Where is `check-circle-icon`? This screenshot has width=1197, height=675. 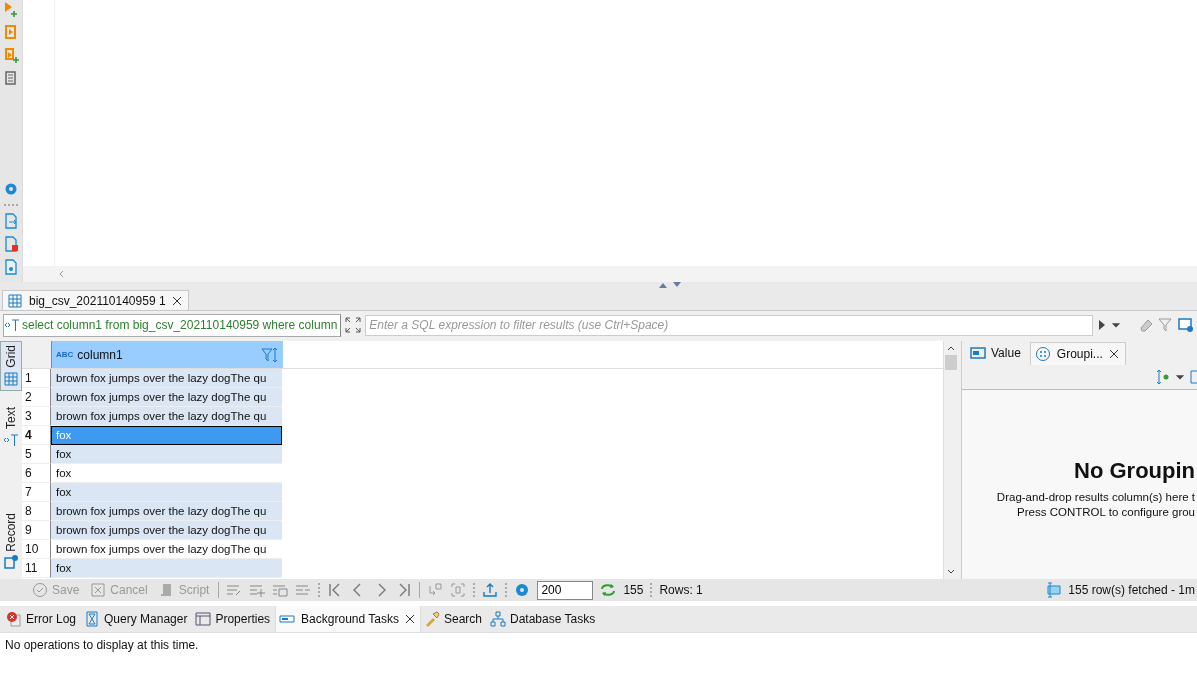
check-circle-icon is located at coordinates (40, 590).